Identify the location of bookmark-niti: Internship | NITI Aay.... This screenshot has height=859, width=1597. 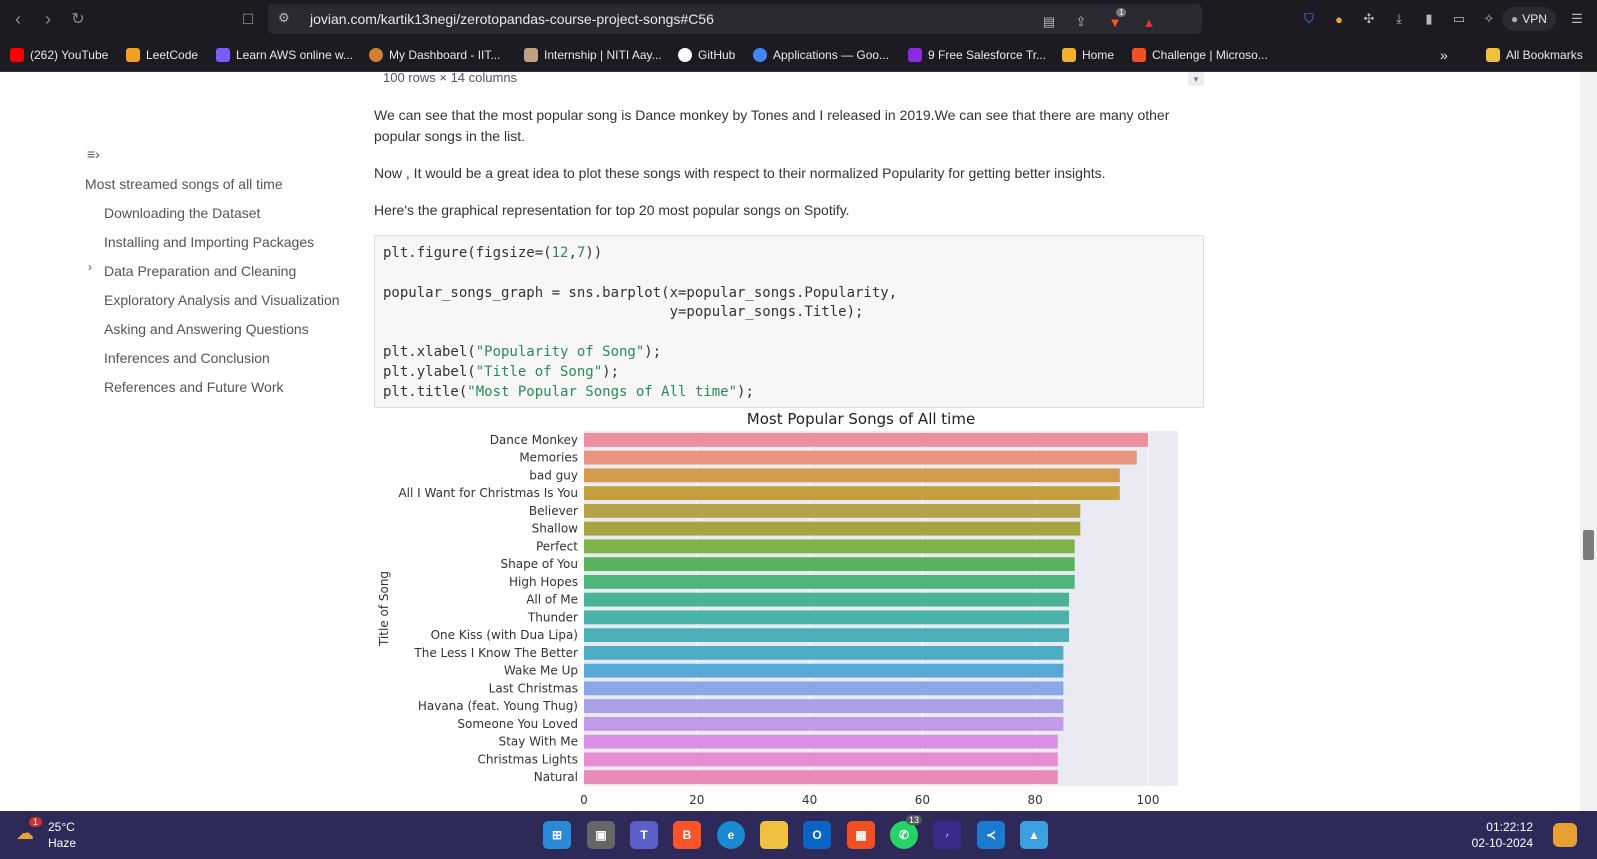
(593, 55).